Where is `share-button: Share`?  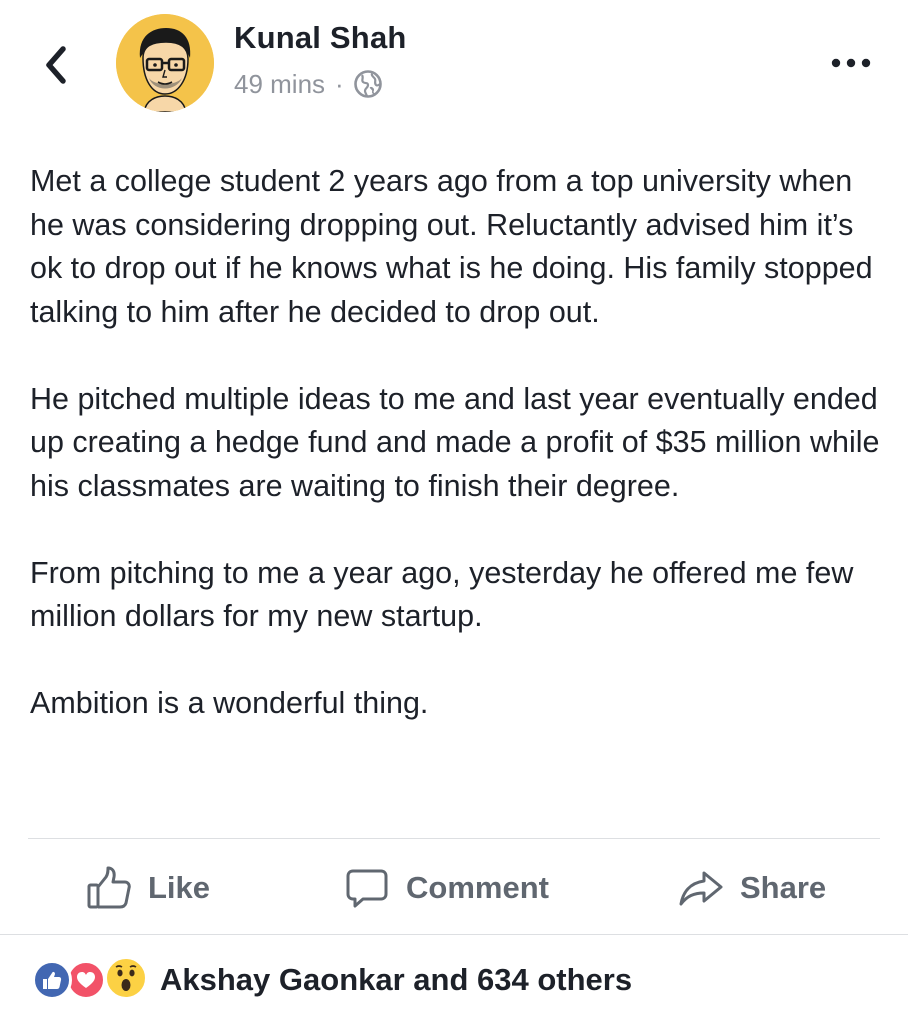
share-button: Share is located at coordinates (752, 888).